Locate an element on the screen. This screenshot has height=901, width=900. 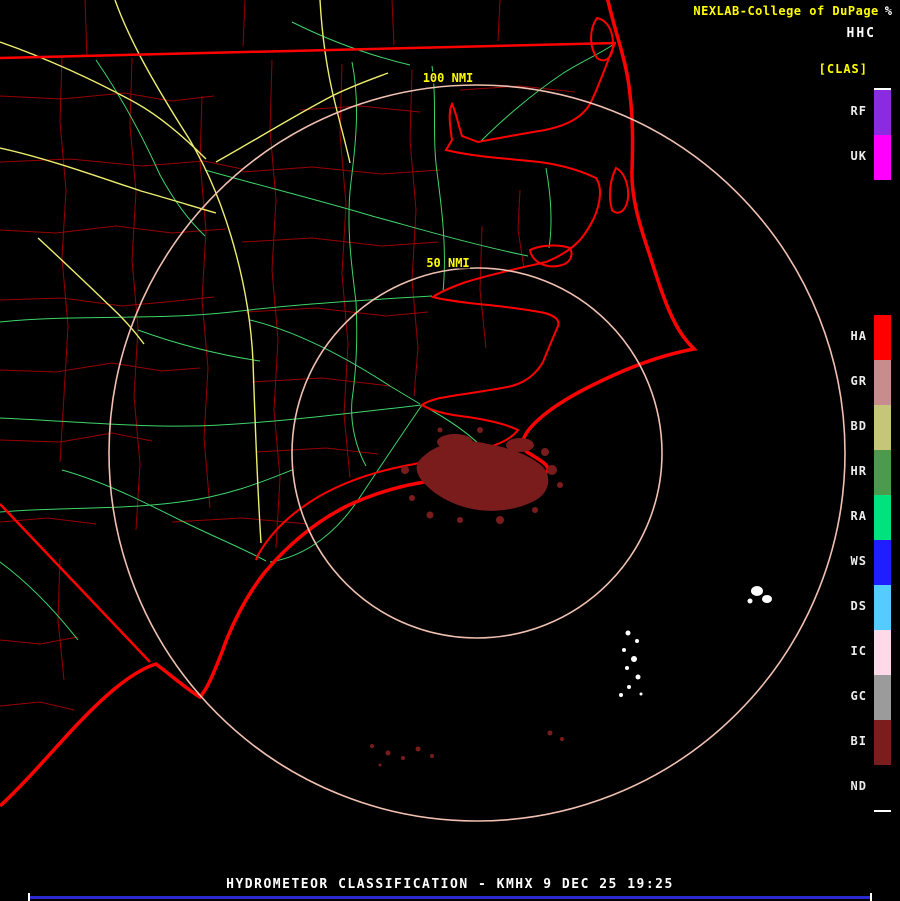
legend-label-gr: GR is located at coordinates (858, 380).